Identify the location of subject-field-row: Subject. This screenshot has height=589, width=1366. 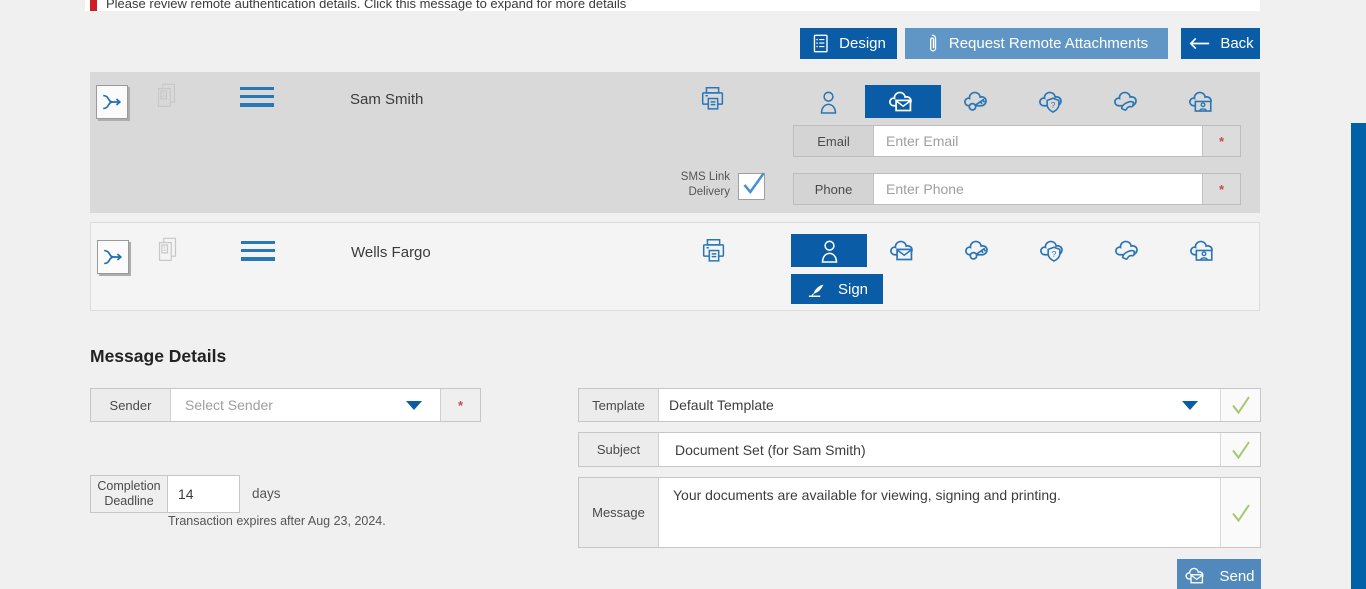
(919, 449).